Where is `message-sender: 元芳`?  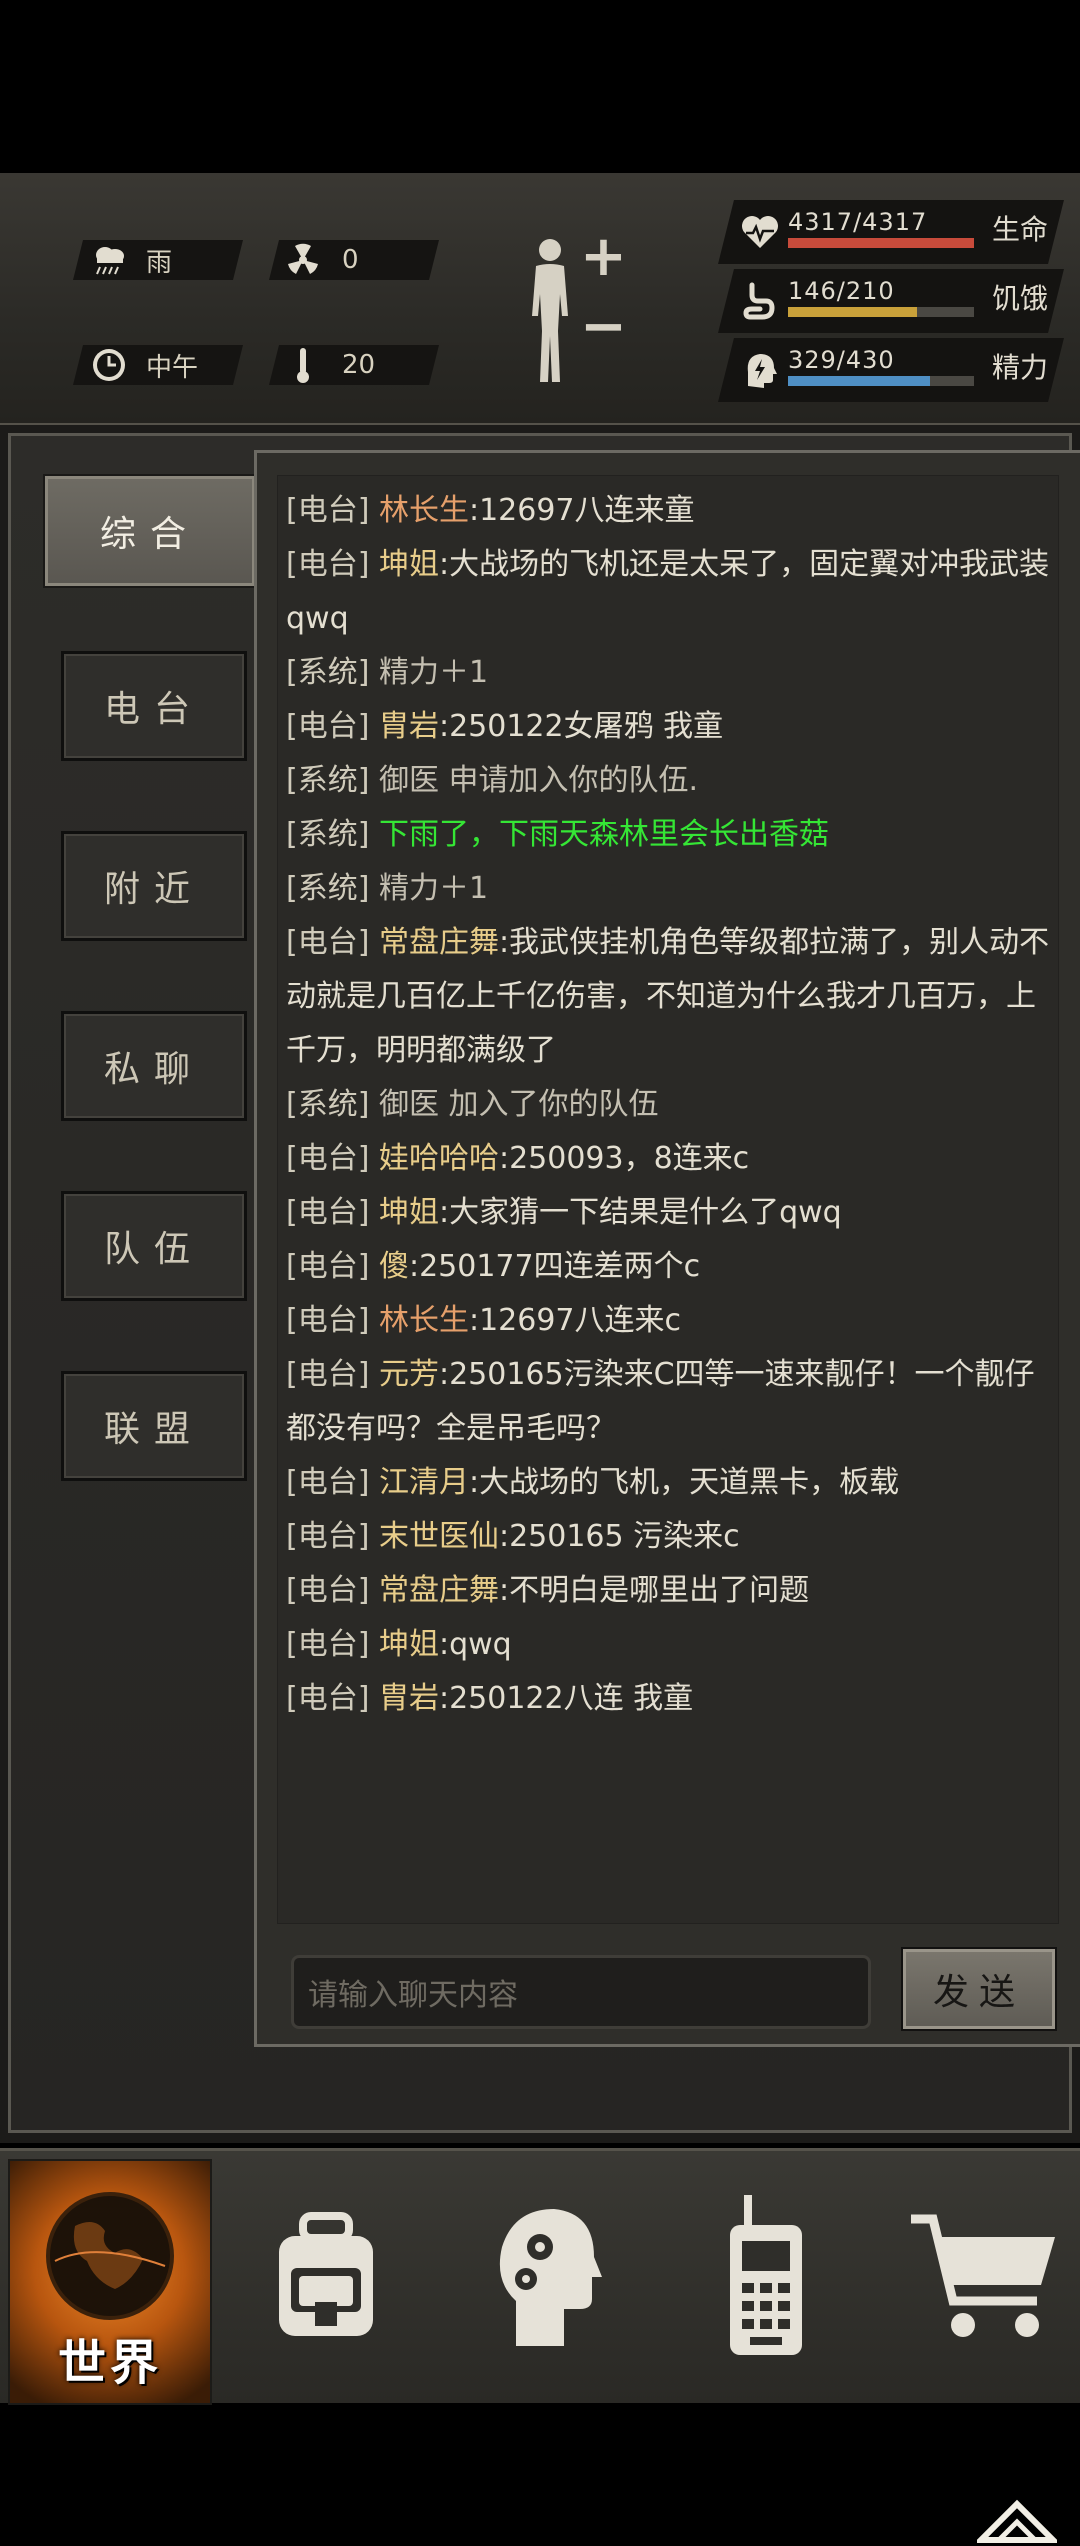
message-sender: 元芳 is located at coordinates (409, 1374).